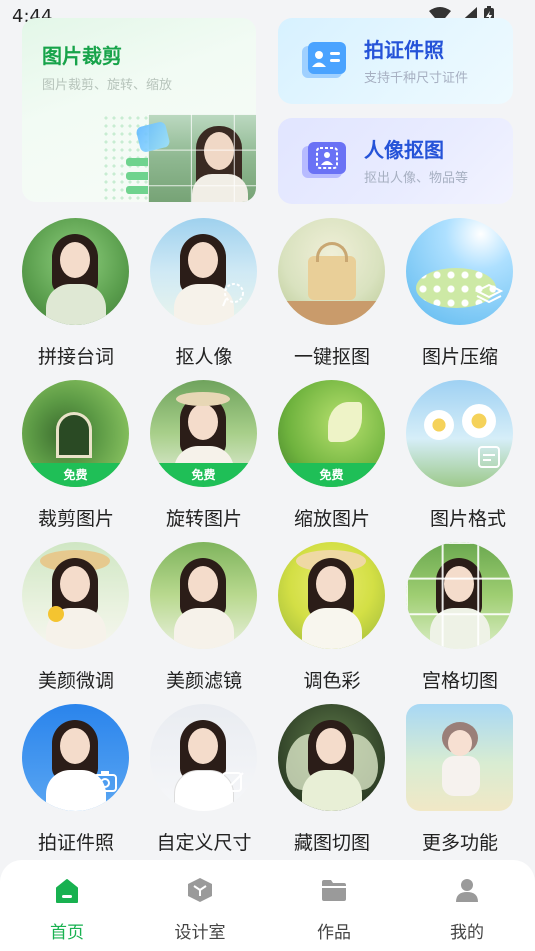 The image size is (535, 951). What do you see at coordinates (334, 890) in the screenshot?
I see `folder-icon` at bounding box center [334, 890].